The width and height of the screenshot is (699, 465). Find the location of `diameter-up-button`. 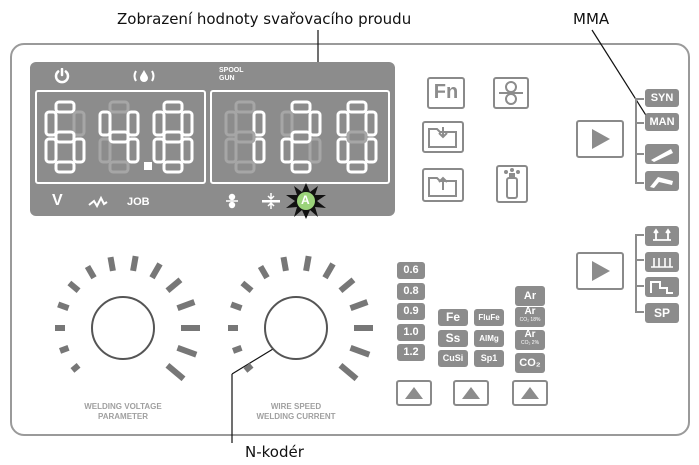

diameter-up-button is located at coordinates (414, 393).